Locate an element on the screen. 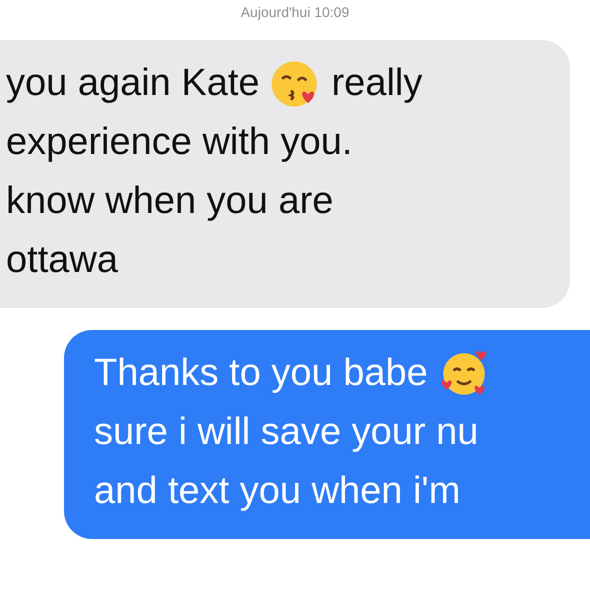  message-text: experience with you. is located at coordinates (179, 142).